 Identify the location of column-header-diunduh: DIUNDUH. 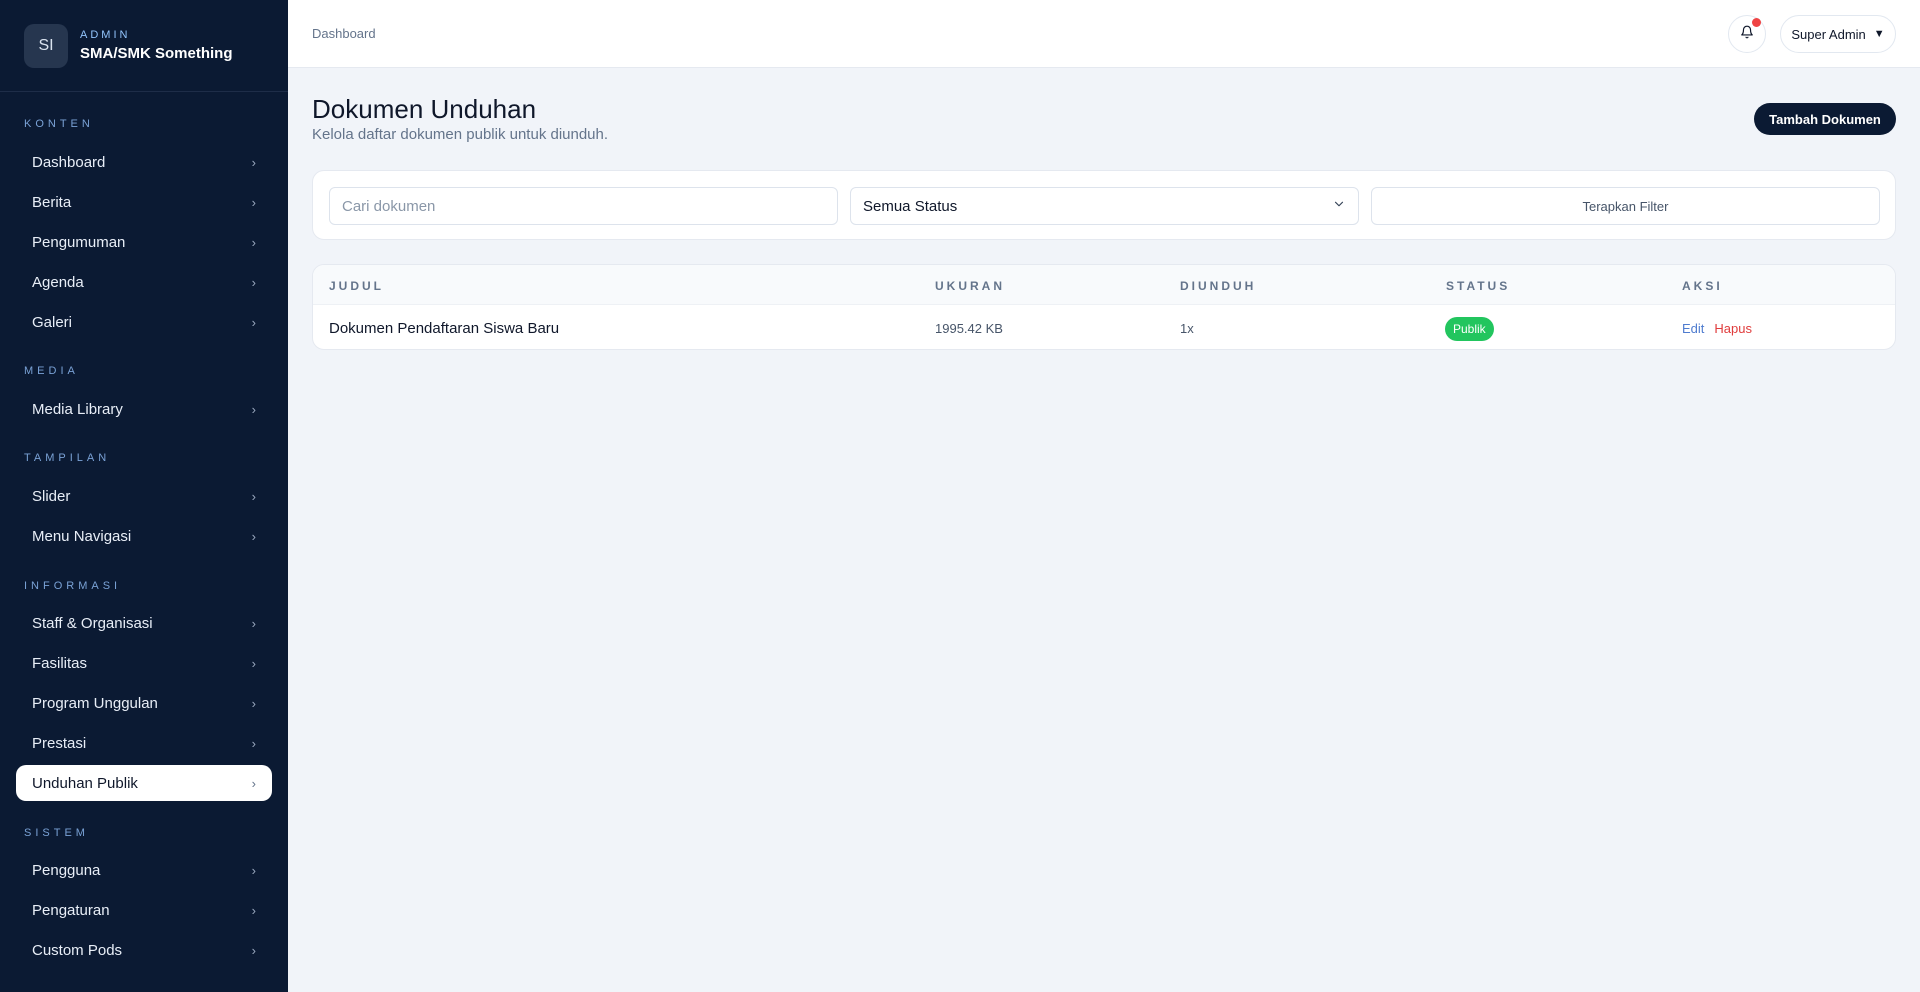
(1218, 286).